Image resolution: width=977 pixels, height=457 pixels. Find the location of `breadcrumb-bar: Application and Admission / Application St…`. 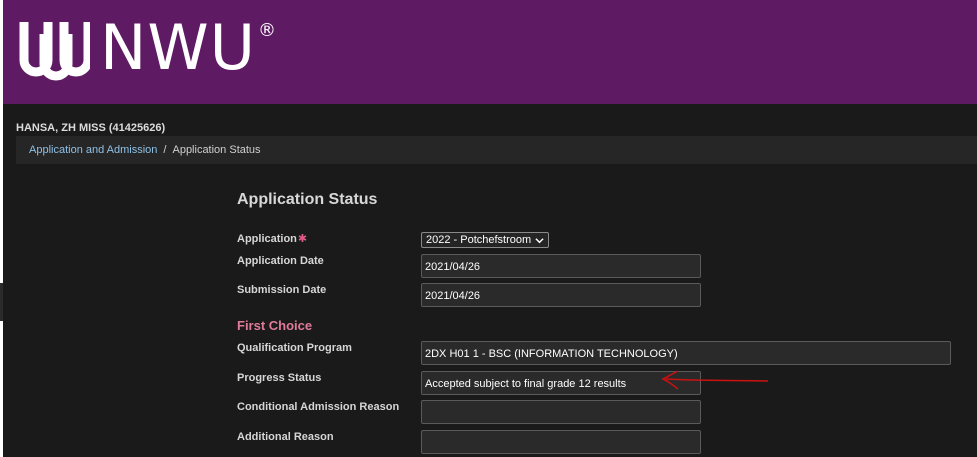

breadcrumb-bar: Application and Admission / Application St… is located at coordinates (496, 150).